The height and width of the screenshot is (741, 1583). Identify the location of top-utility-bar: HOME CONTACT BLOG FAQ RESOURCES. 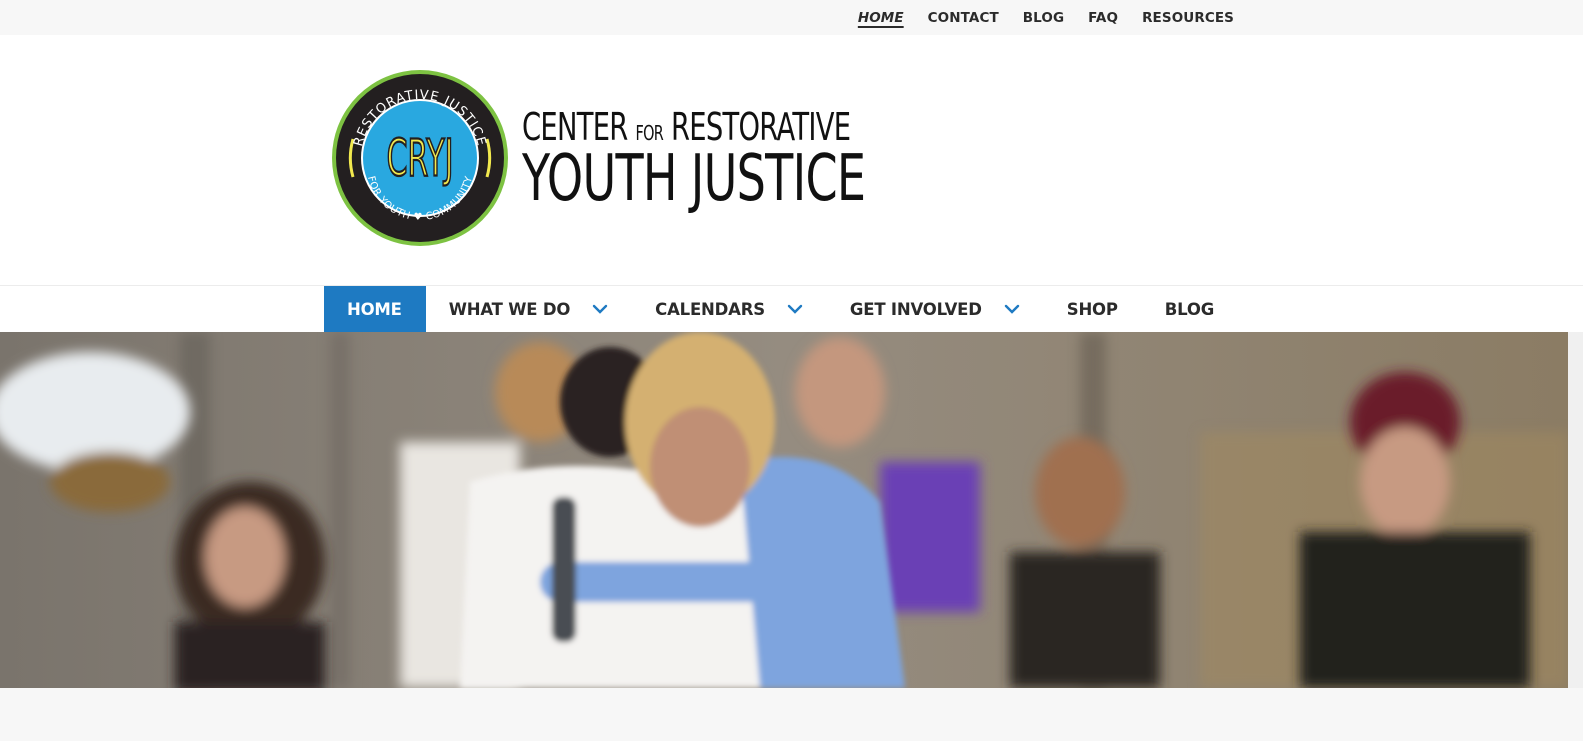
(791, 17).